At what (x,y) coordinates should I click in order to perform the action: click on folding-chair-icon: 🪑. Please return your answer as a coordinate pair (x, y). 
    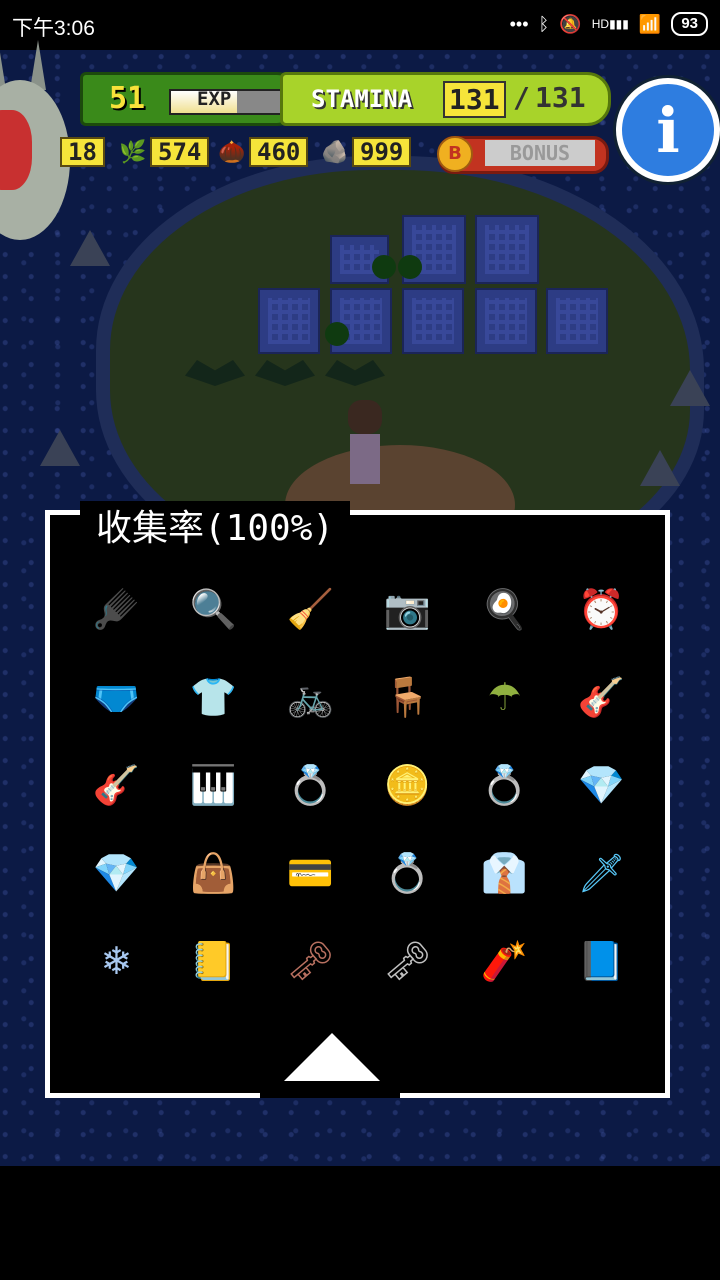
    Looking at the image, I should click on (407, 696).